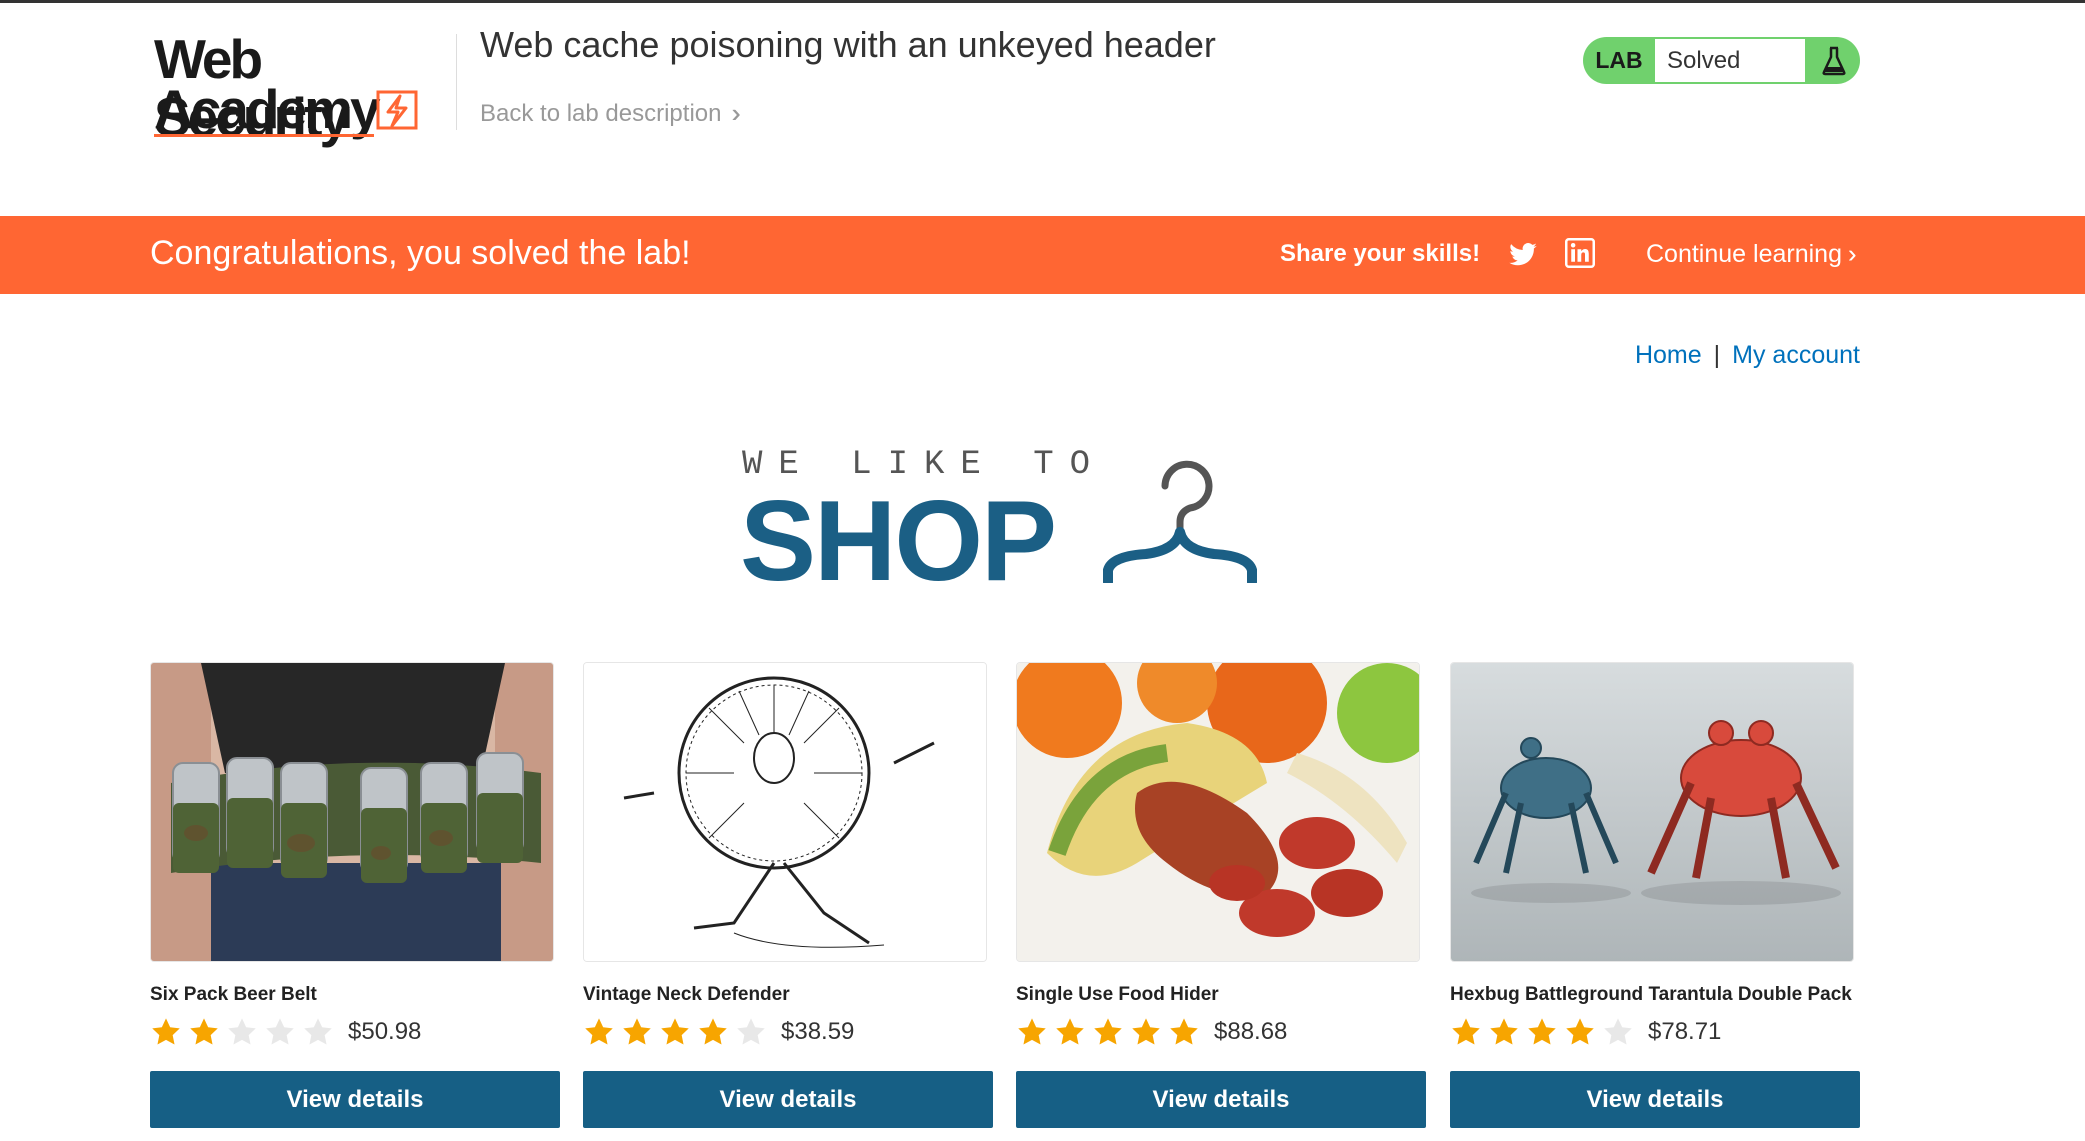 Image resolution: width=2085 pixels, height=1141 pixels. I want to click on product-image-hexbug-tarantula, so click(1652, 812).